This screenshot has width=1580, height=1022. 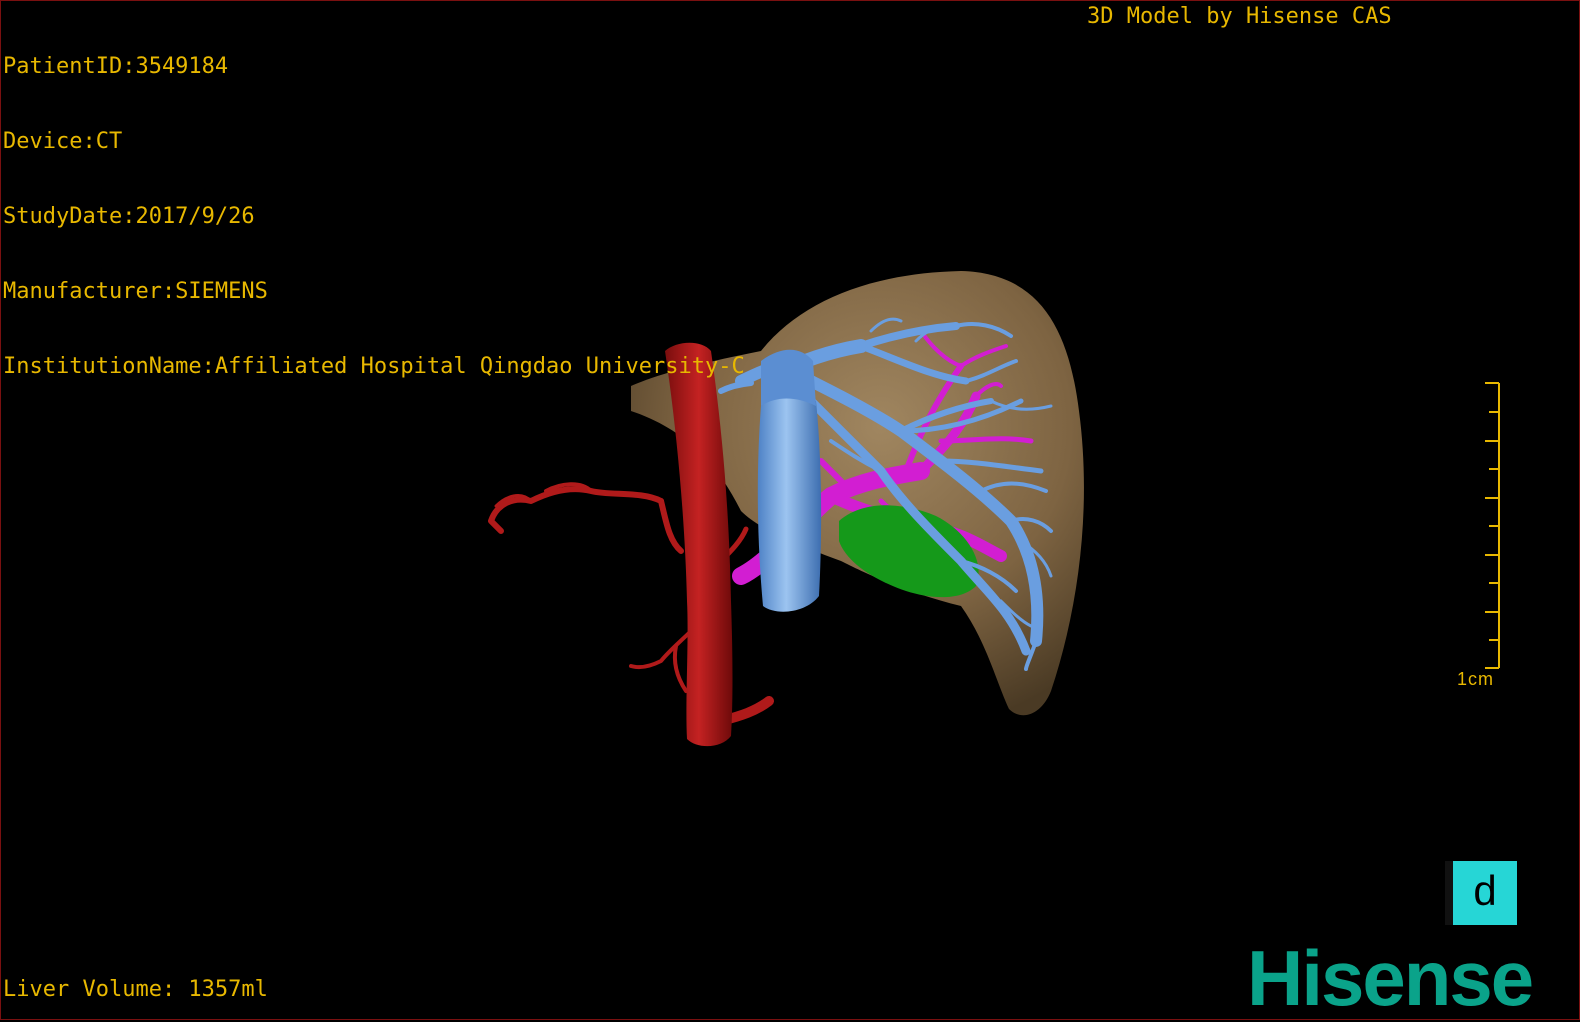 What do you see at coordinates (1239, 16) in the screenshot?
I see `model-credit: 3D Model by Hisense CAS` at bounding box center [1239, 16].